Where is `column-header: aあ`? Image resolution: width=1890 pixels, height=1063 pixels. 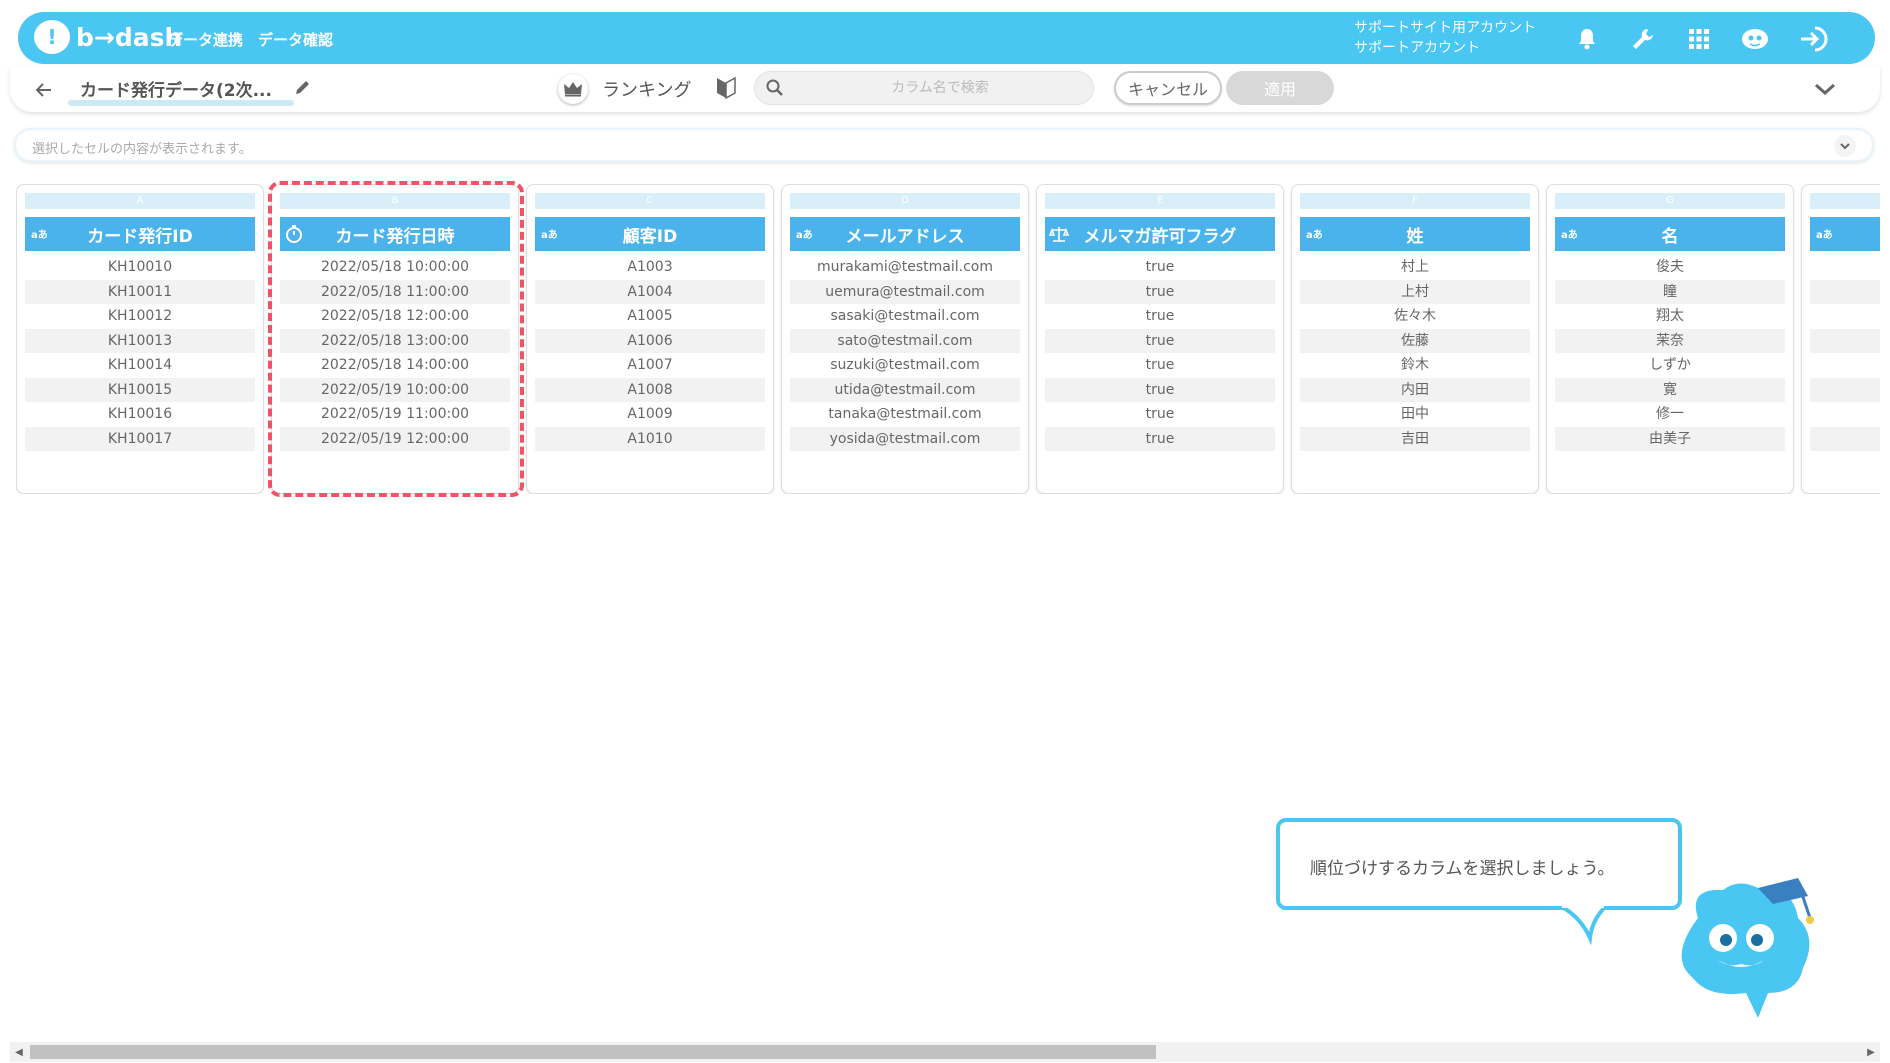
column-header: aあ is located at coordinates (1845, 234).